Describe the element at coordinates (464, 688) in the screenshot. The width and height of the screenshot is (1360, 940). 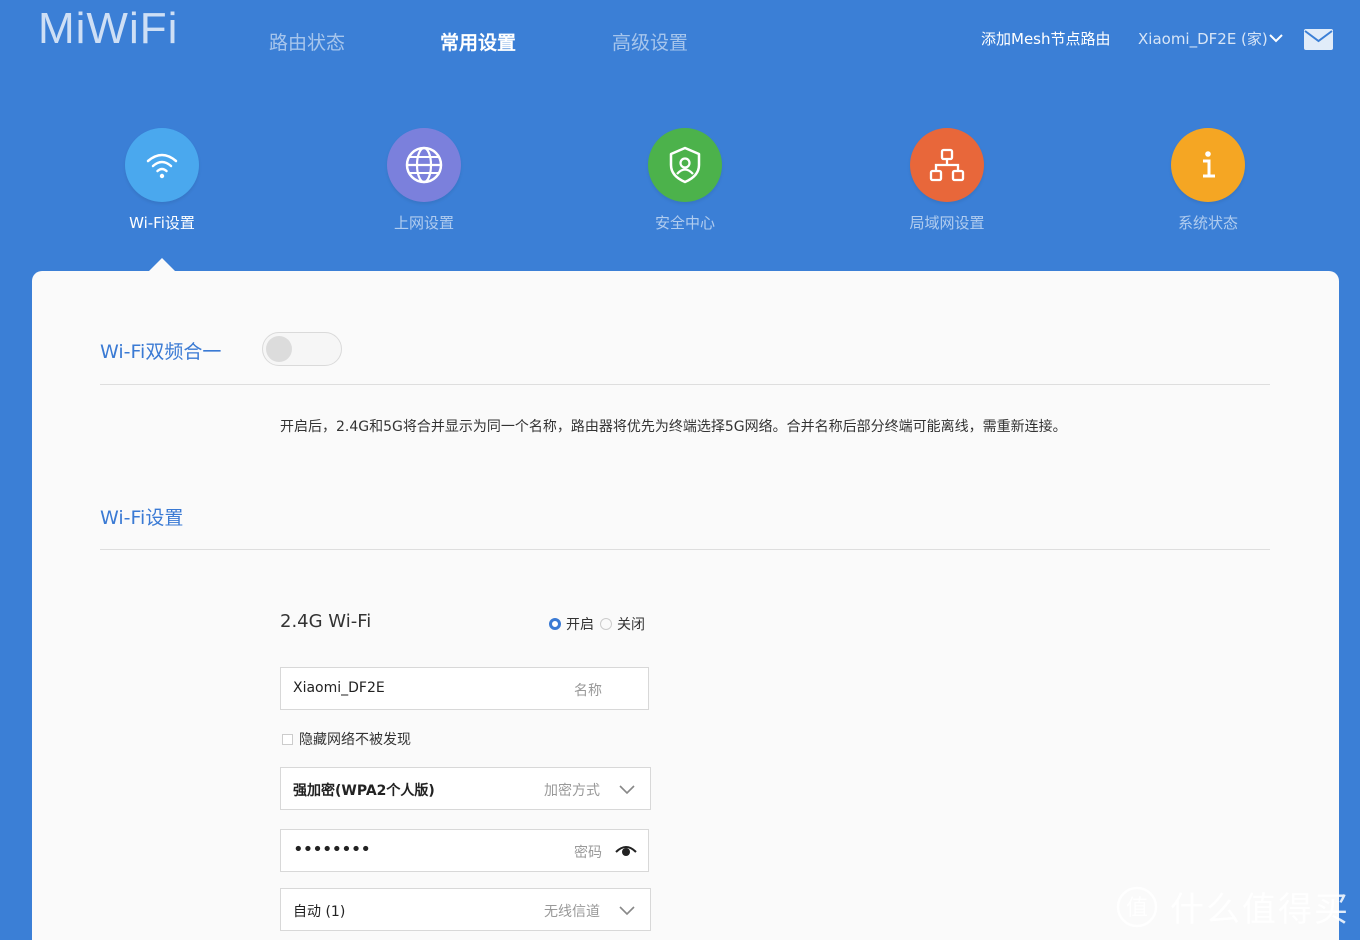
I see `ssid-input: Xiaomi_DF2E 名称` at that location.